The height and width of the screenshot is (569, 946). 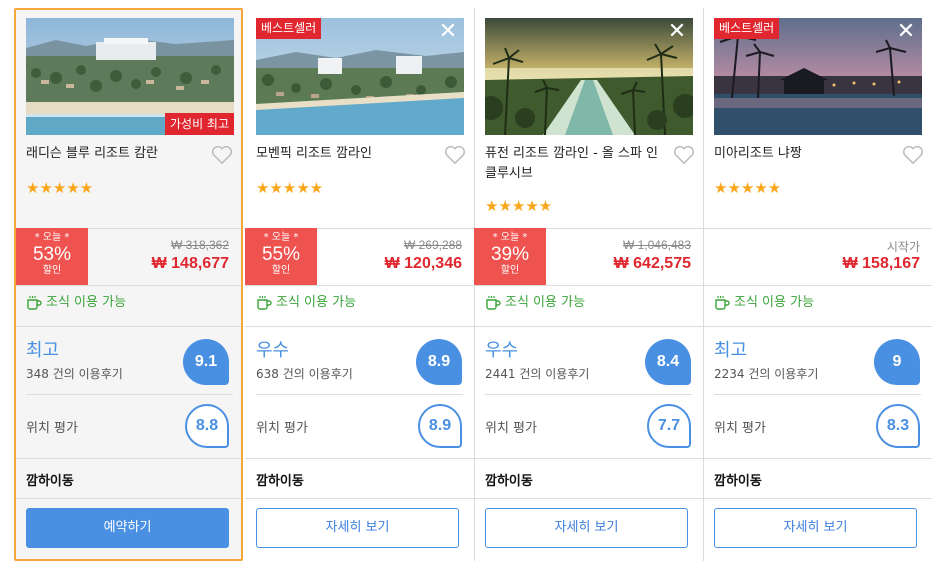 What do you see at coordinates (652, 263) in the screenshot?
I see `current-price: ₩ 642,575` at bounding box center [652, 263].